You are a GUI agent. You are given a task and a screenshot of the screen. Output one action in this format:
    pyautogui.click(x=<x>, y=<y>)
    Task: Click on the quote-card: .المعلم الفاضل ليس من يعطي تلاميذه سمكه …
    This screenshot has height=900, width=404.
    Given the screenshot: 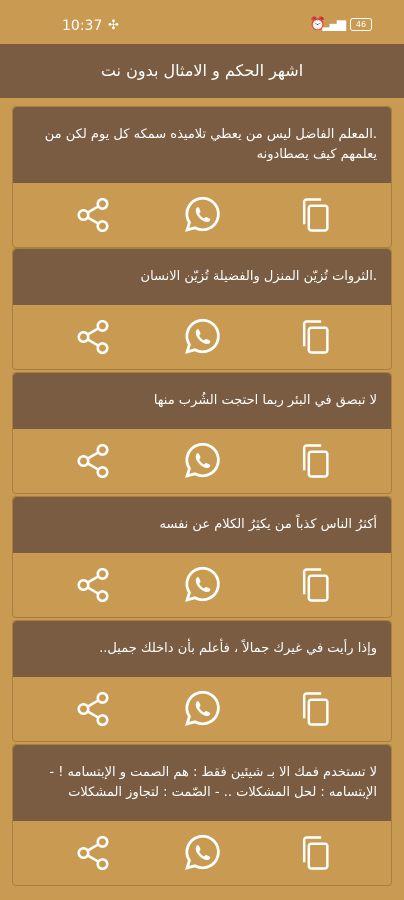 What is the action you would take?
    pyautogui.click(x=202, y=177)
    